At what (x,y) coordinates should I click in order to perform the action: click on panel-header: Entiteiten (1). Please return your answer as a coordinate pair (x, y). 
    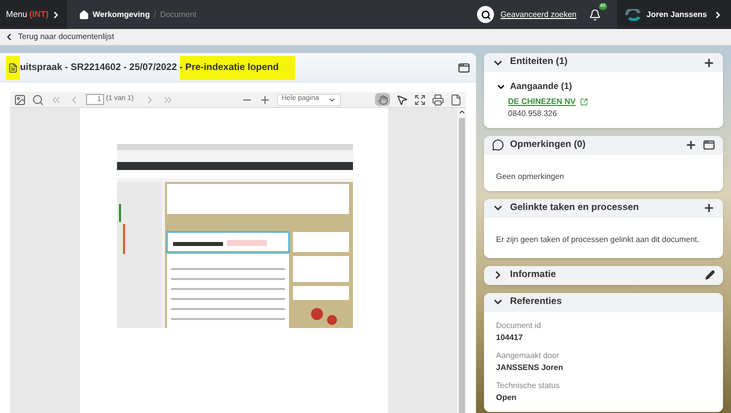
    Looking at the image, I should click on (603, 62).